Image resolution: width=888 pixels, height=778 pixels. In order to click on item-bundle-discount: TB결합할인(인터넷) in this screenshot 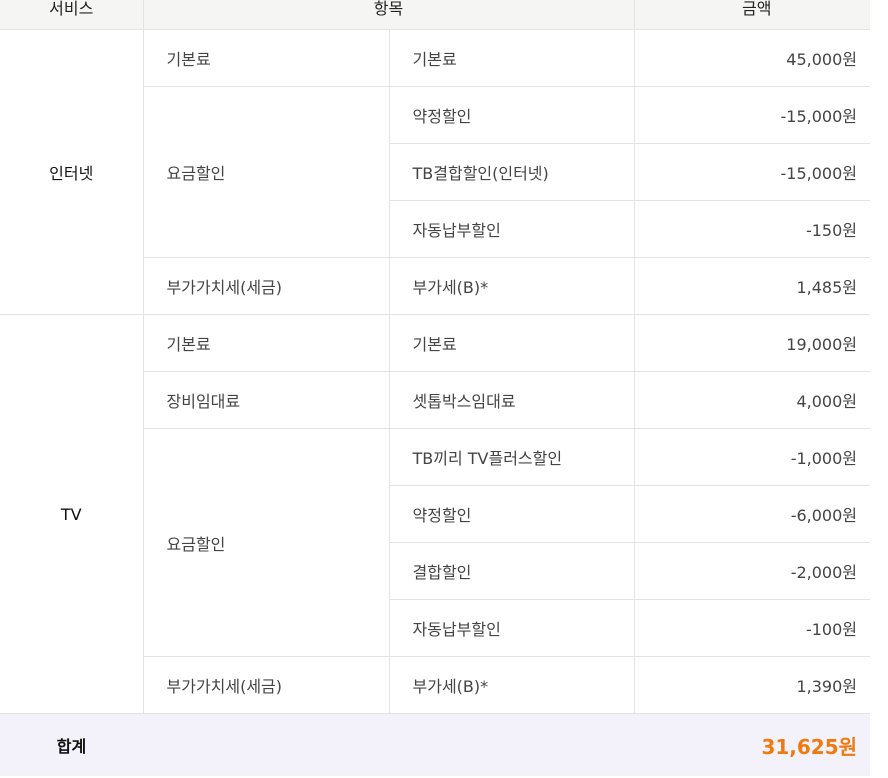, I will do `click(511, 172)`.